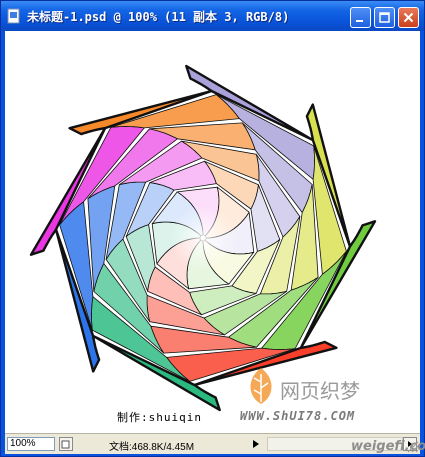 This screenshot has width=425, height=457. I want to click on resize-grip-icon, so click(412, 446).